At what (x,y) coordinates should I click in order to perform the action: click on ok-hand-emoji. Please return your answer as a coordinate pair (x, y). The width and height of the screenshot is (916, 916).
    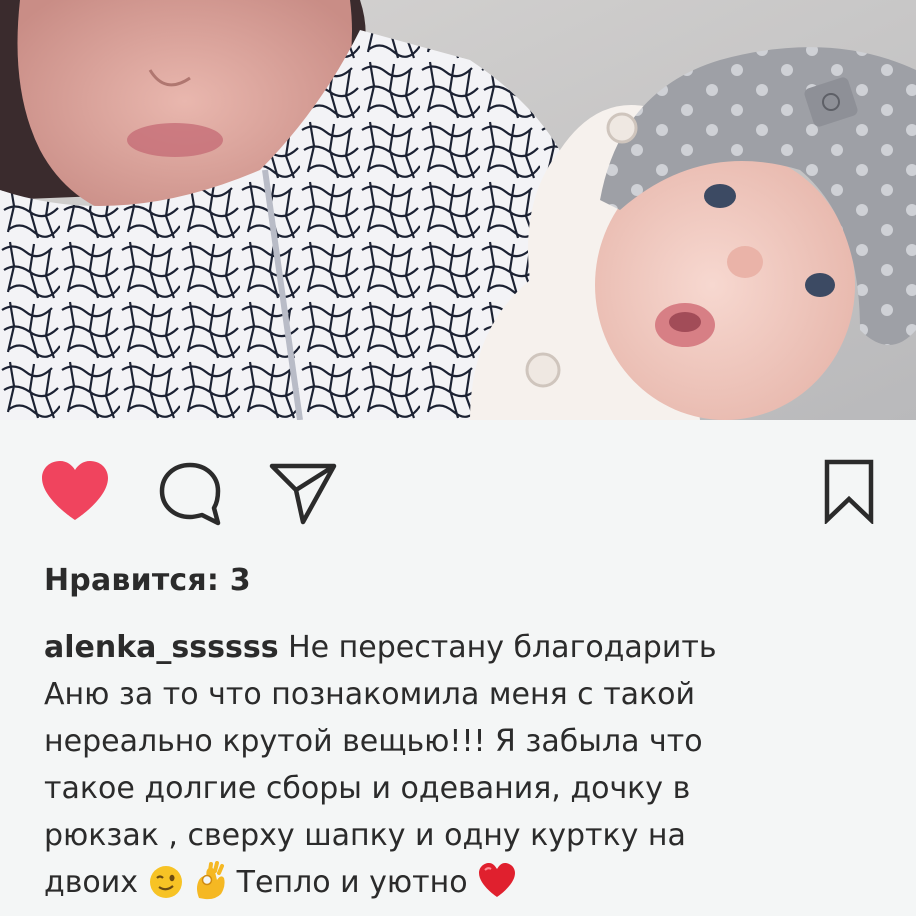
    Looking at the image, I should click on (210, 887).